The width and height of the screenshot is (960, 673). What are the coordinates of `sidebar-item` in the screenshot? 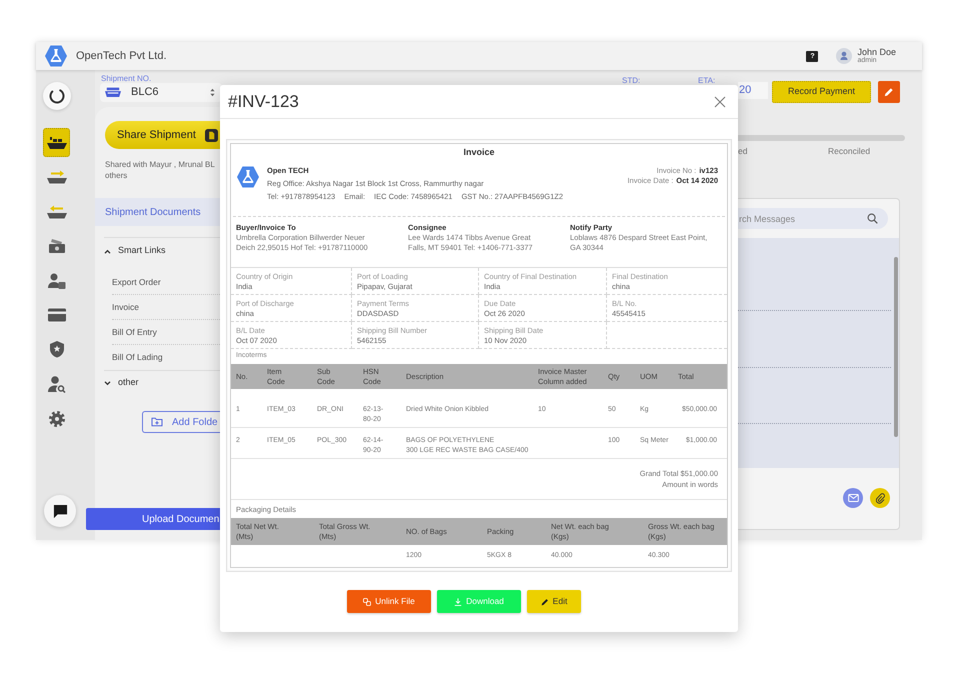 It's located at (56, 142).